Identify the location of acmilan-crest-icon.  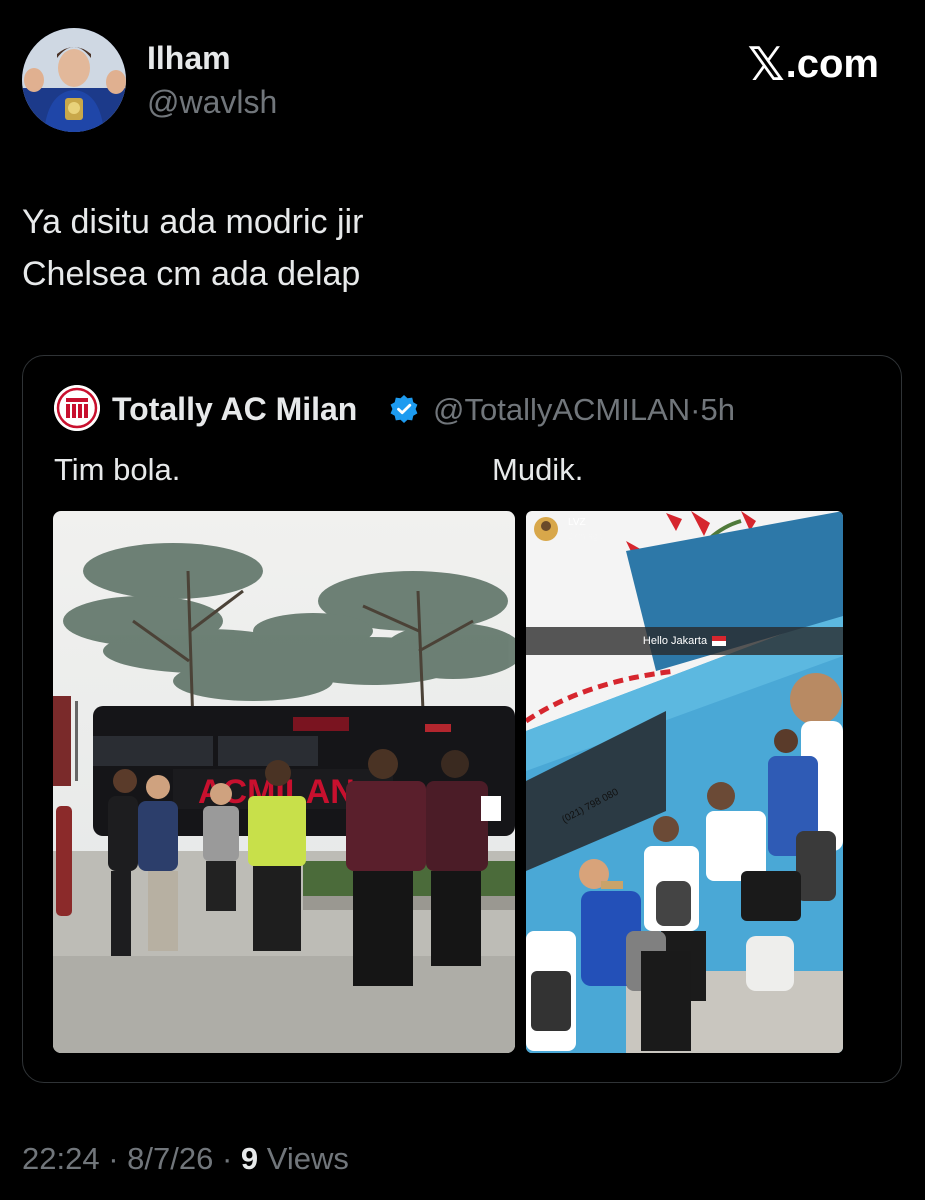
(77, 408).